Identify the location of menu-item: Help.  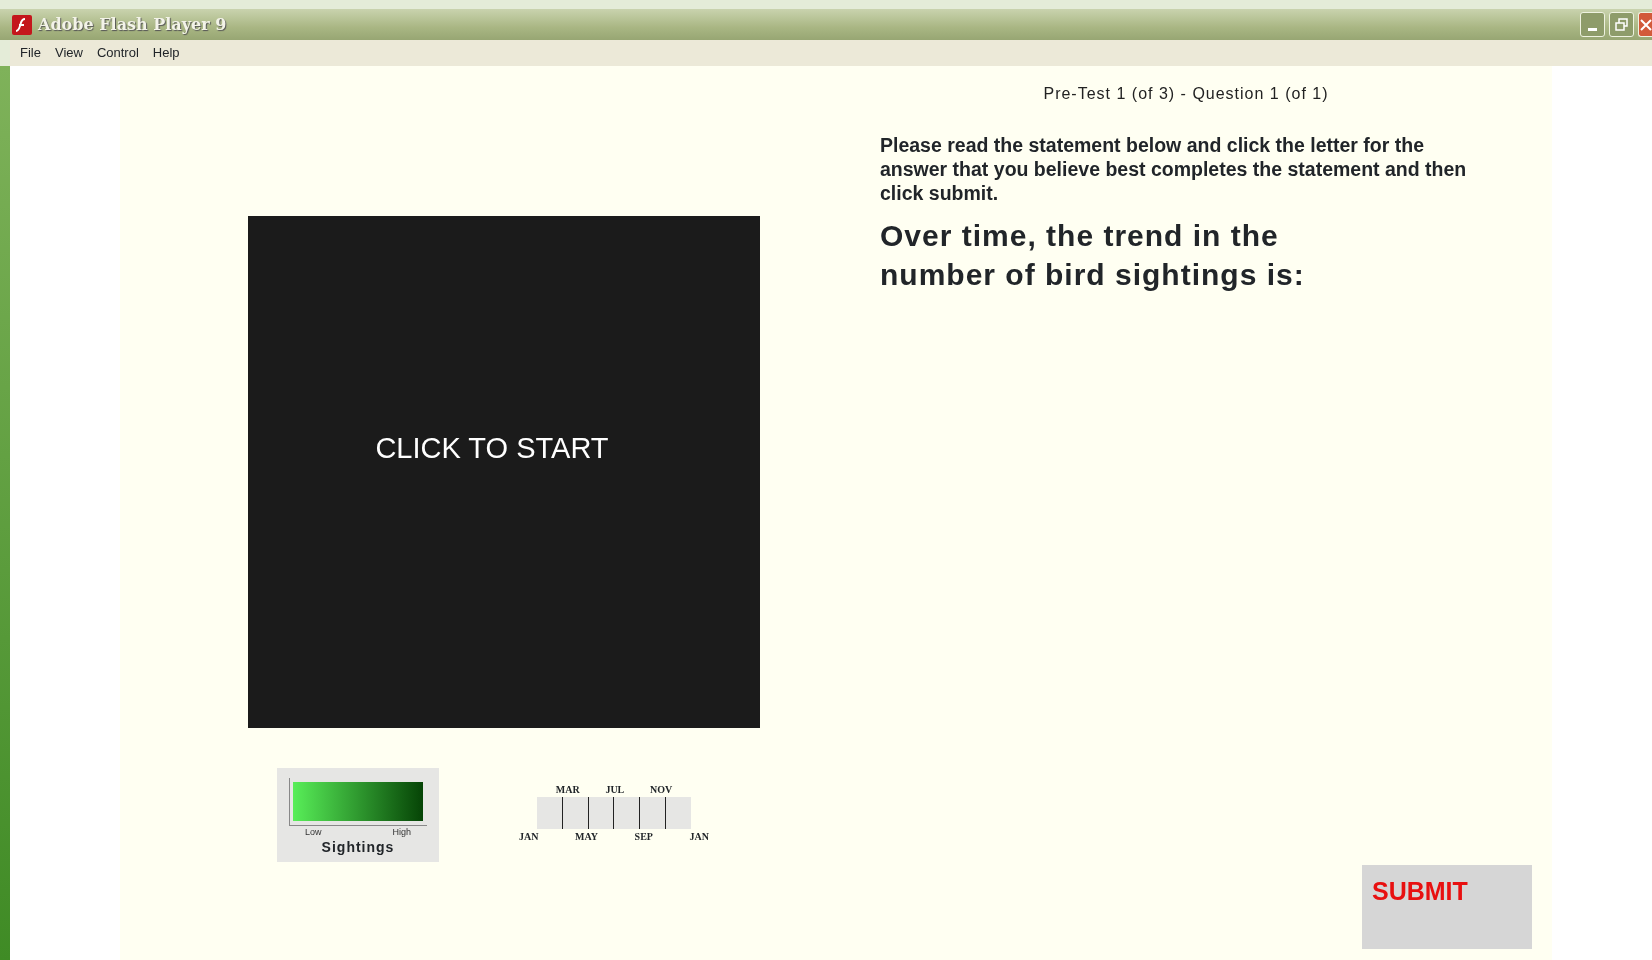
(166, 53).